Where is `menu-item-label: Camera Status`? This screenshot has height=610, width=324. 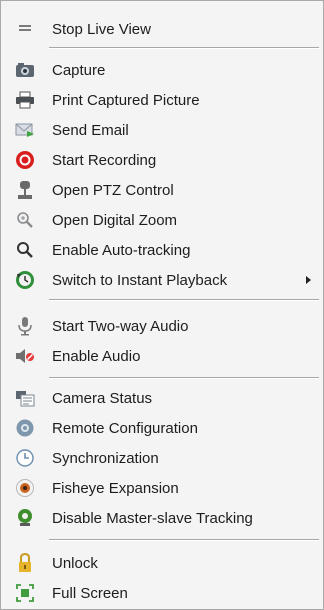
menu-item-label: Camera Status is located at coordinates (102, 398).